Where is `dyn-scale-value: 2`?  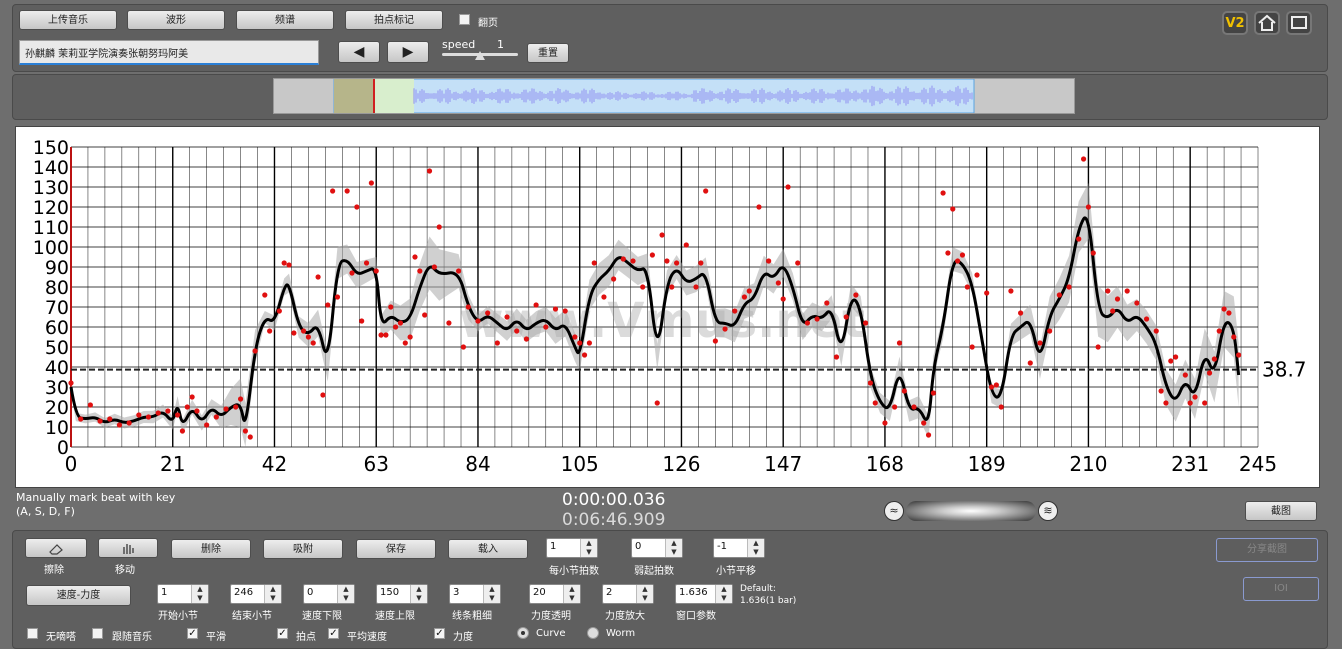
dyn-scale-value: 2 is located at coordinates (609, 592).